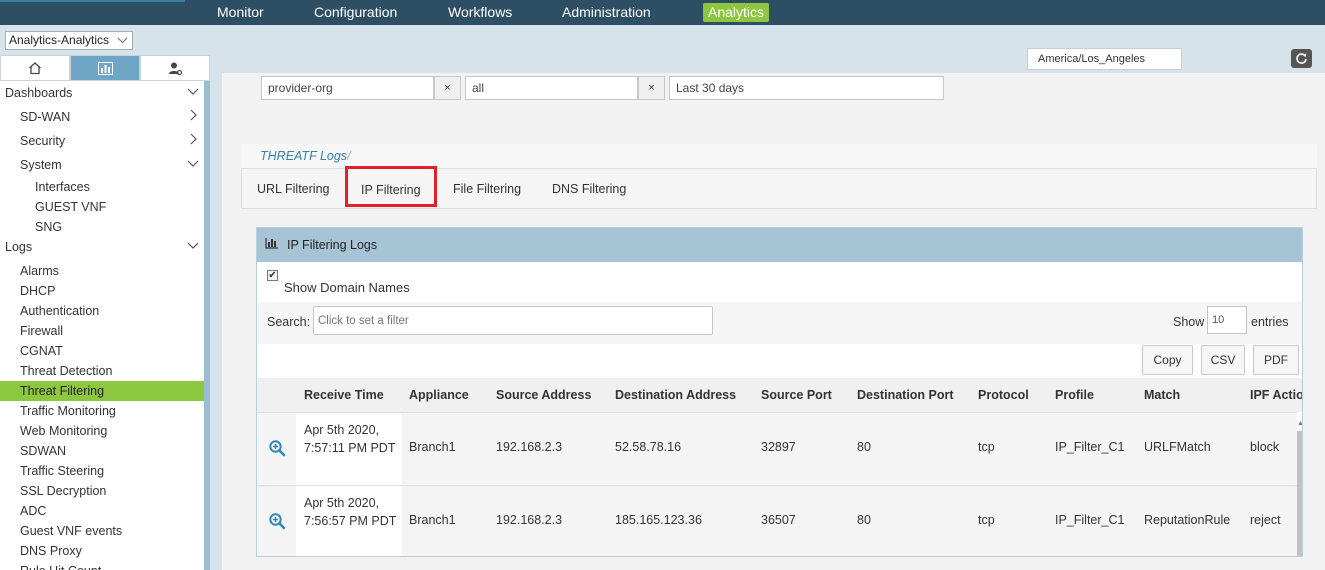  What do you see at coordinates (355, 12) in the screenshot?
I see `nav-configuration: Configuration` at bounding box center [355, 12].